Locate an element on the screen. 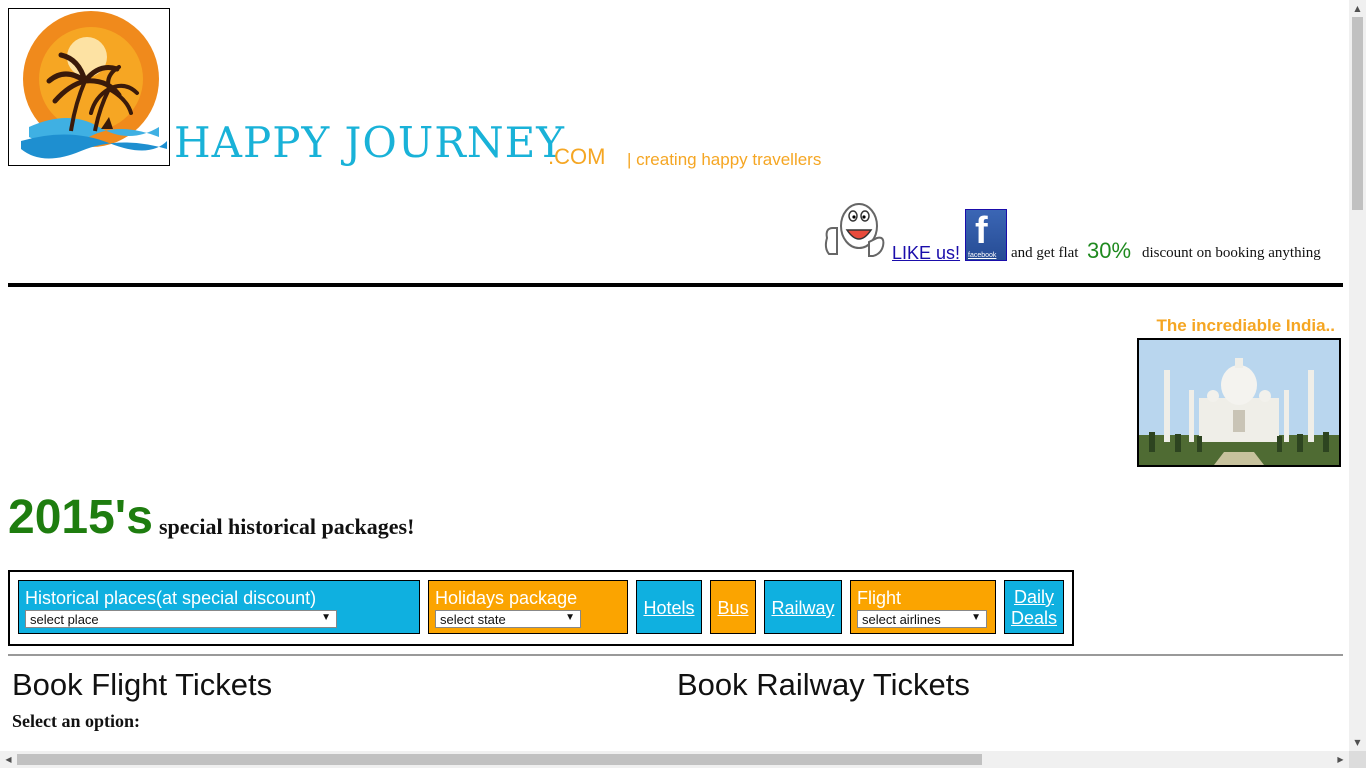  offer-text-after: discount on booking anything is located at coordinates (1231, 253).